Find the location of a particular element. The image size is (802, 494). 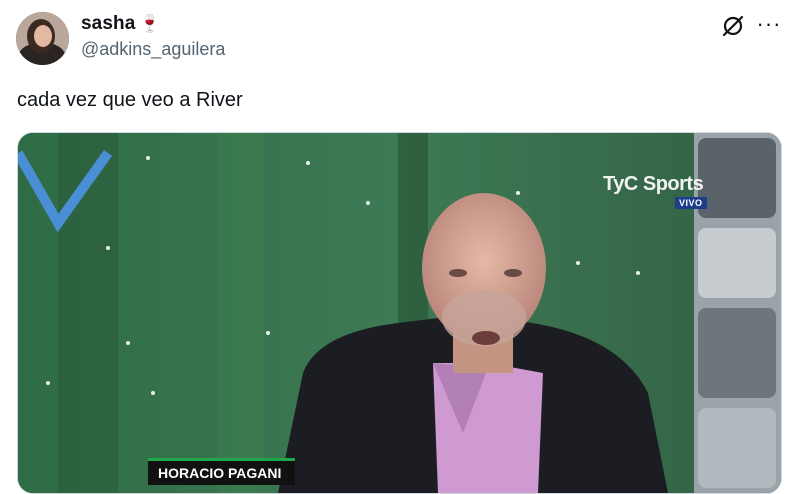

lower-third-name: HORACIO PAGANI is located at coordinates (222, 471).